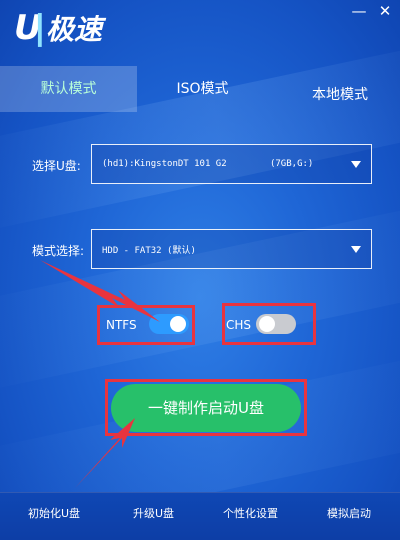 The width and height of the screenshot is (400, 540). What do you see at coordinates (153, 513) in the screenshot?
I see `upgrade-usb-button: 升级U盘` at bounding box center [153, 513].